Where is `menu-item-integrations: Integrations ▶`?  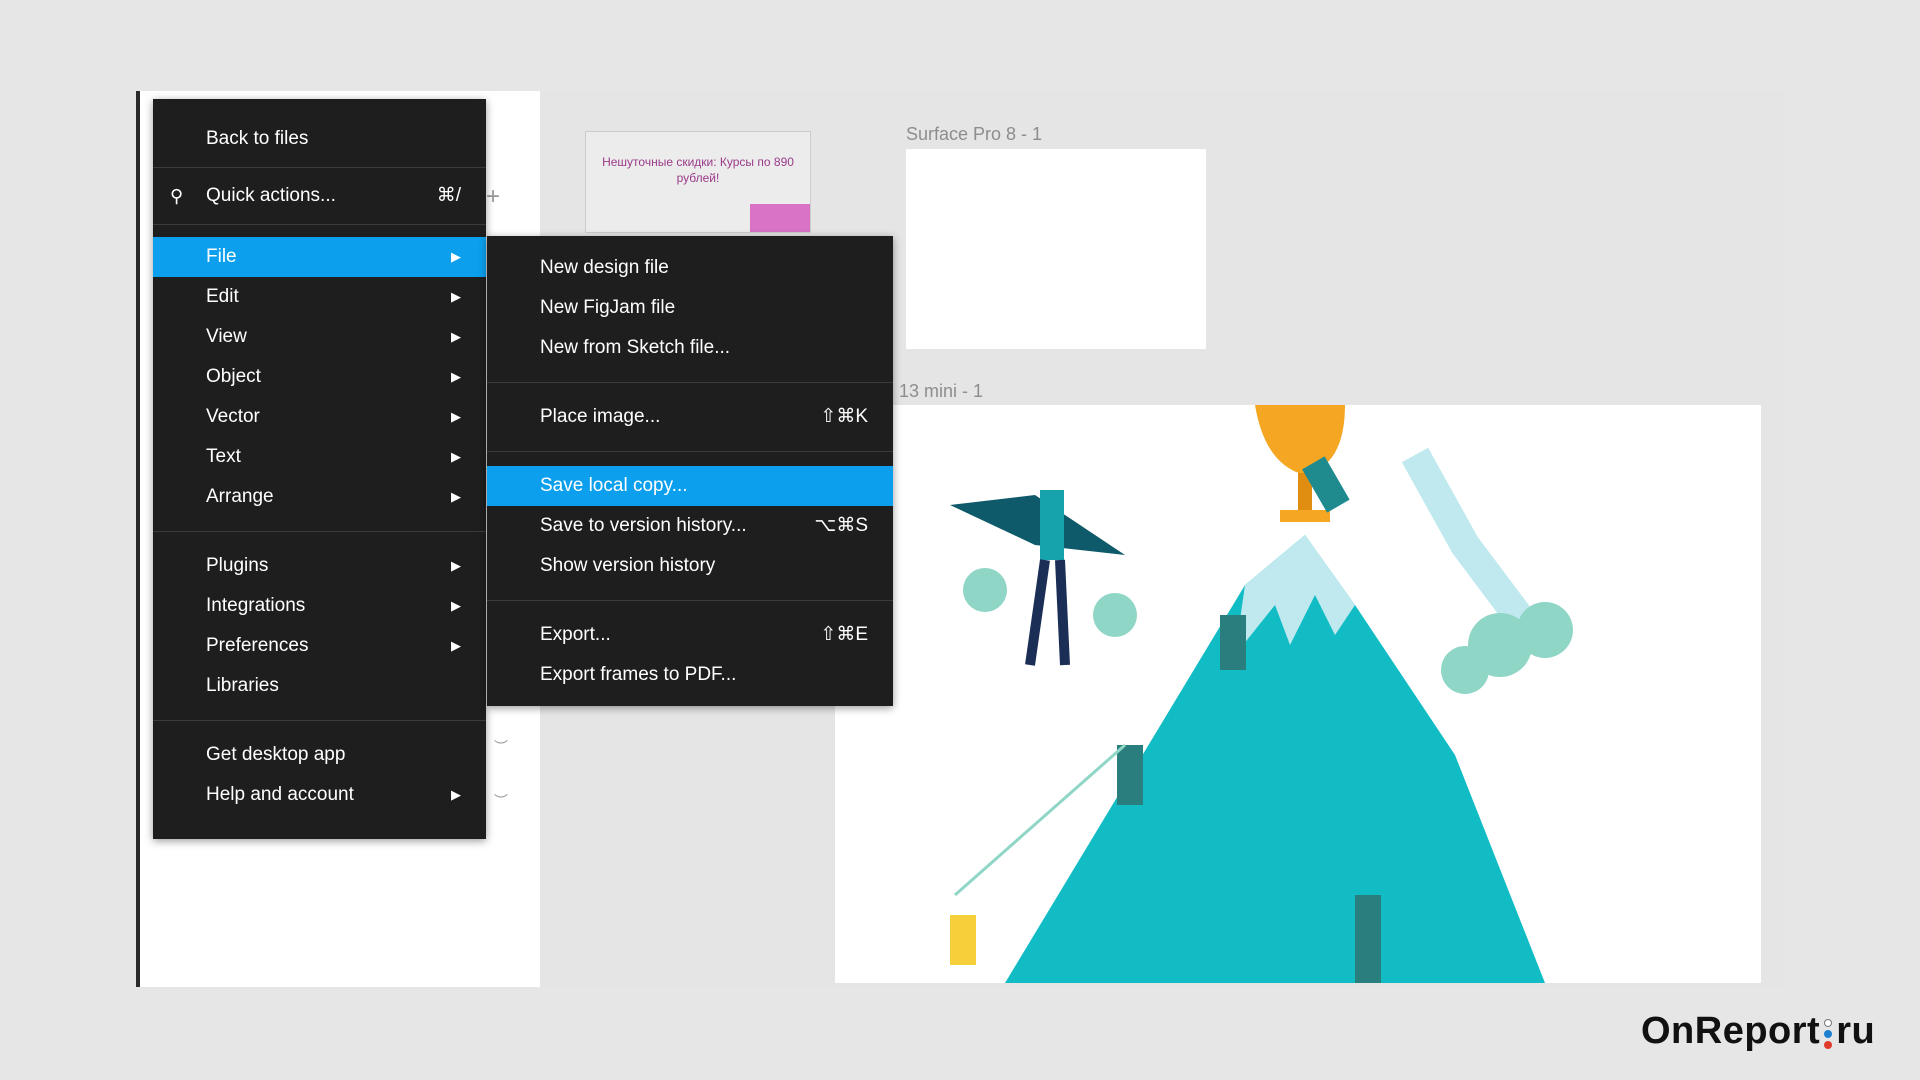
menu-item-integrations: Integrations ▶ is located at coordinates (319, 606).